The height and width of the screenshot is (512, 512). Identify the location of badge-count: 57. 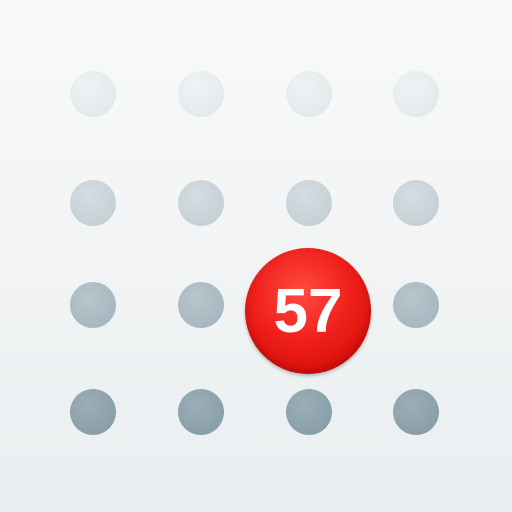
(308, 311).